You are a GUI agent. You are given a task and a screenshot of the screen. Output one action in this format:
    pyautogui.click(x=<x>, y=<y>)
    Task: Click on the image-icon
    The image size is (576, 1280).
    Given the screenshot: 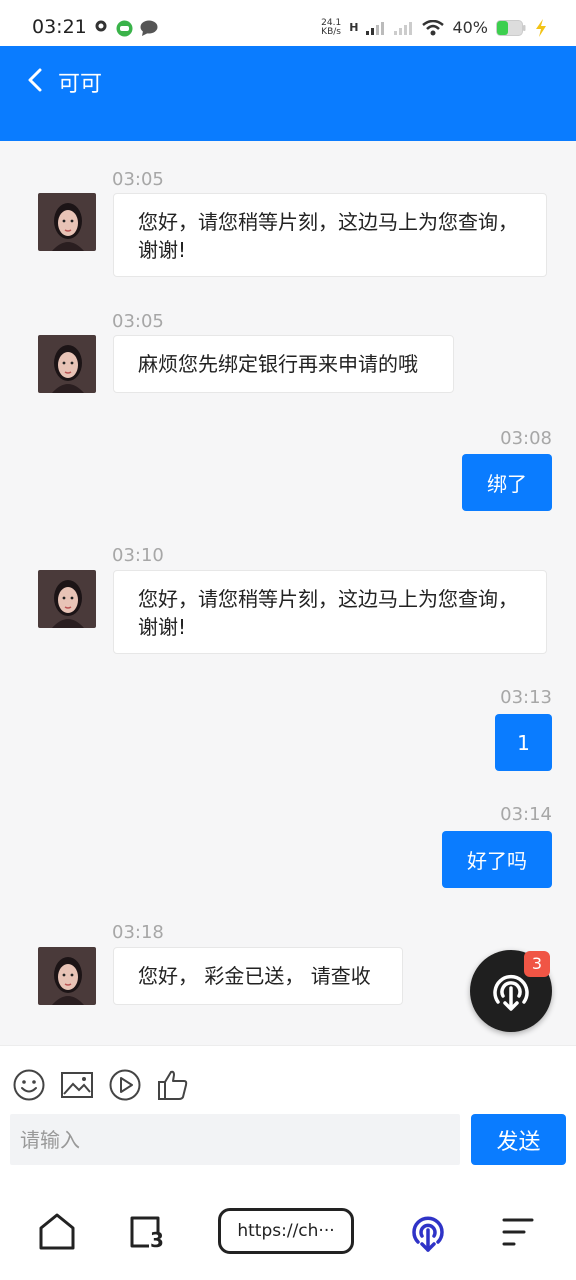 What is the action you would take?
    pyautogui.click(x=77, y=1085)
    